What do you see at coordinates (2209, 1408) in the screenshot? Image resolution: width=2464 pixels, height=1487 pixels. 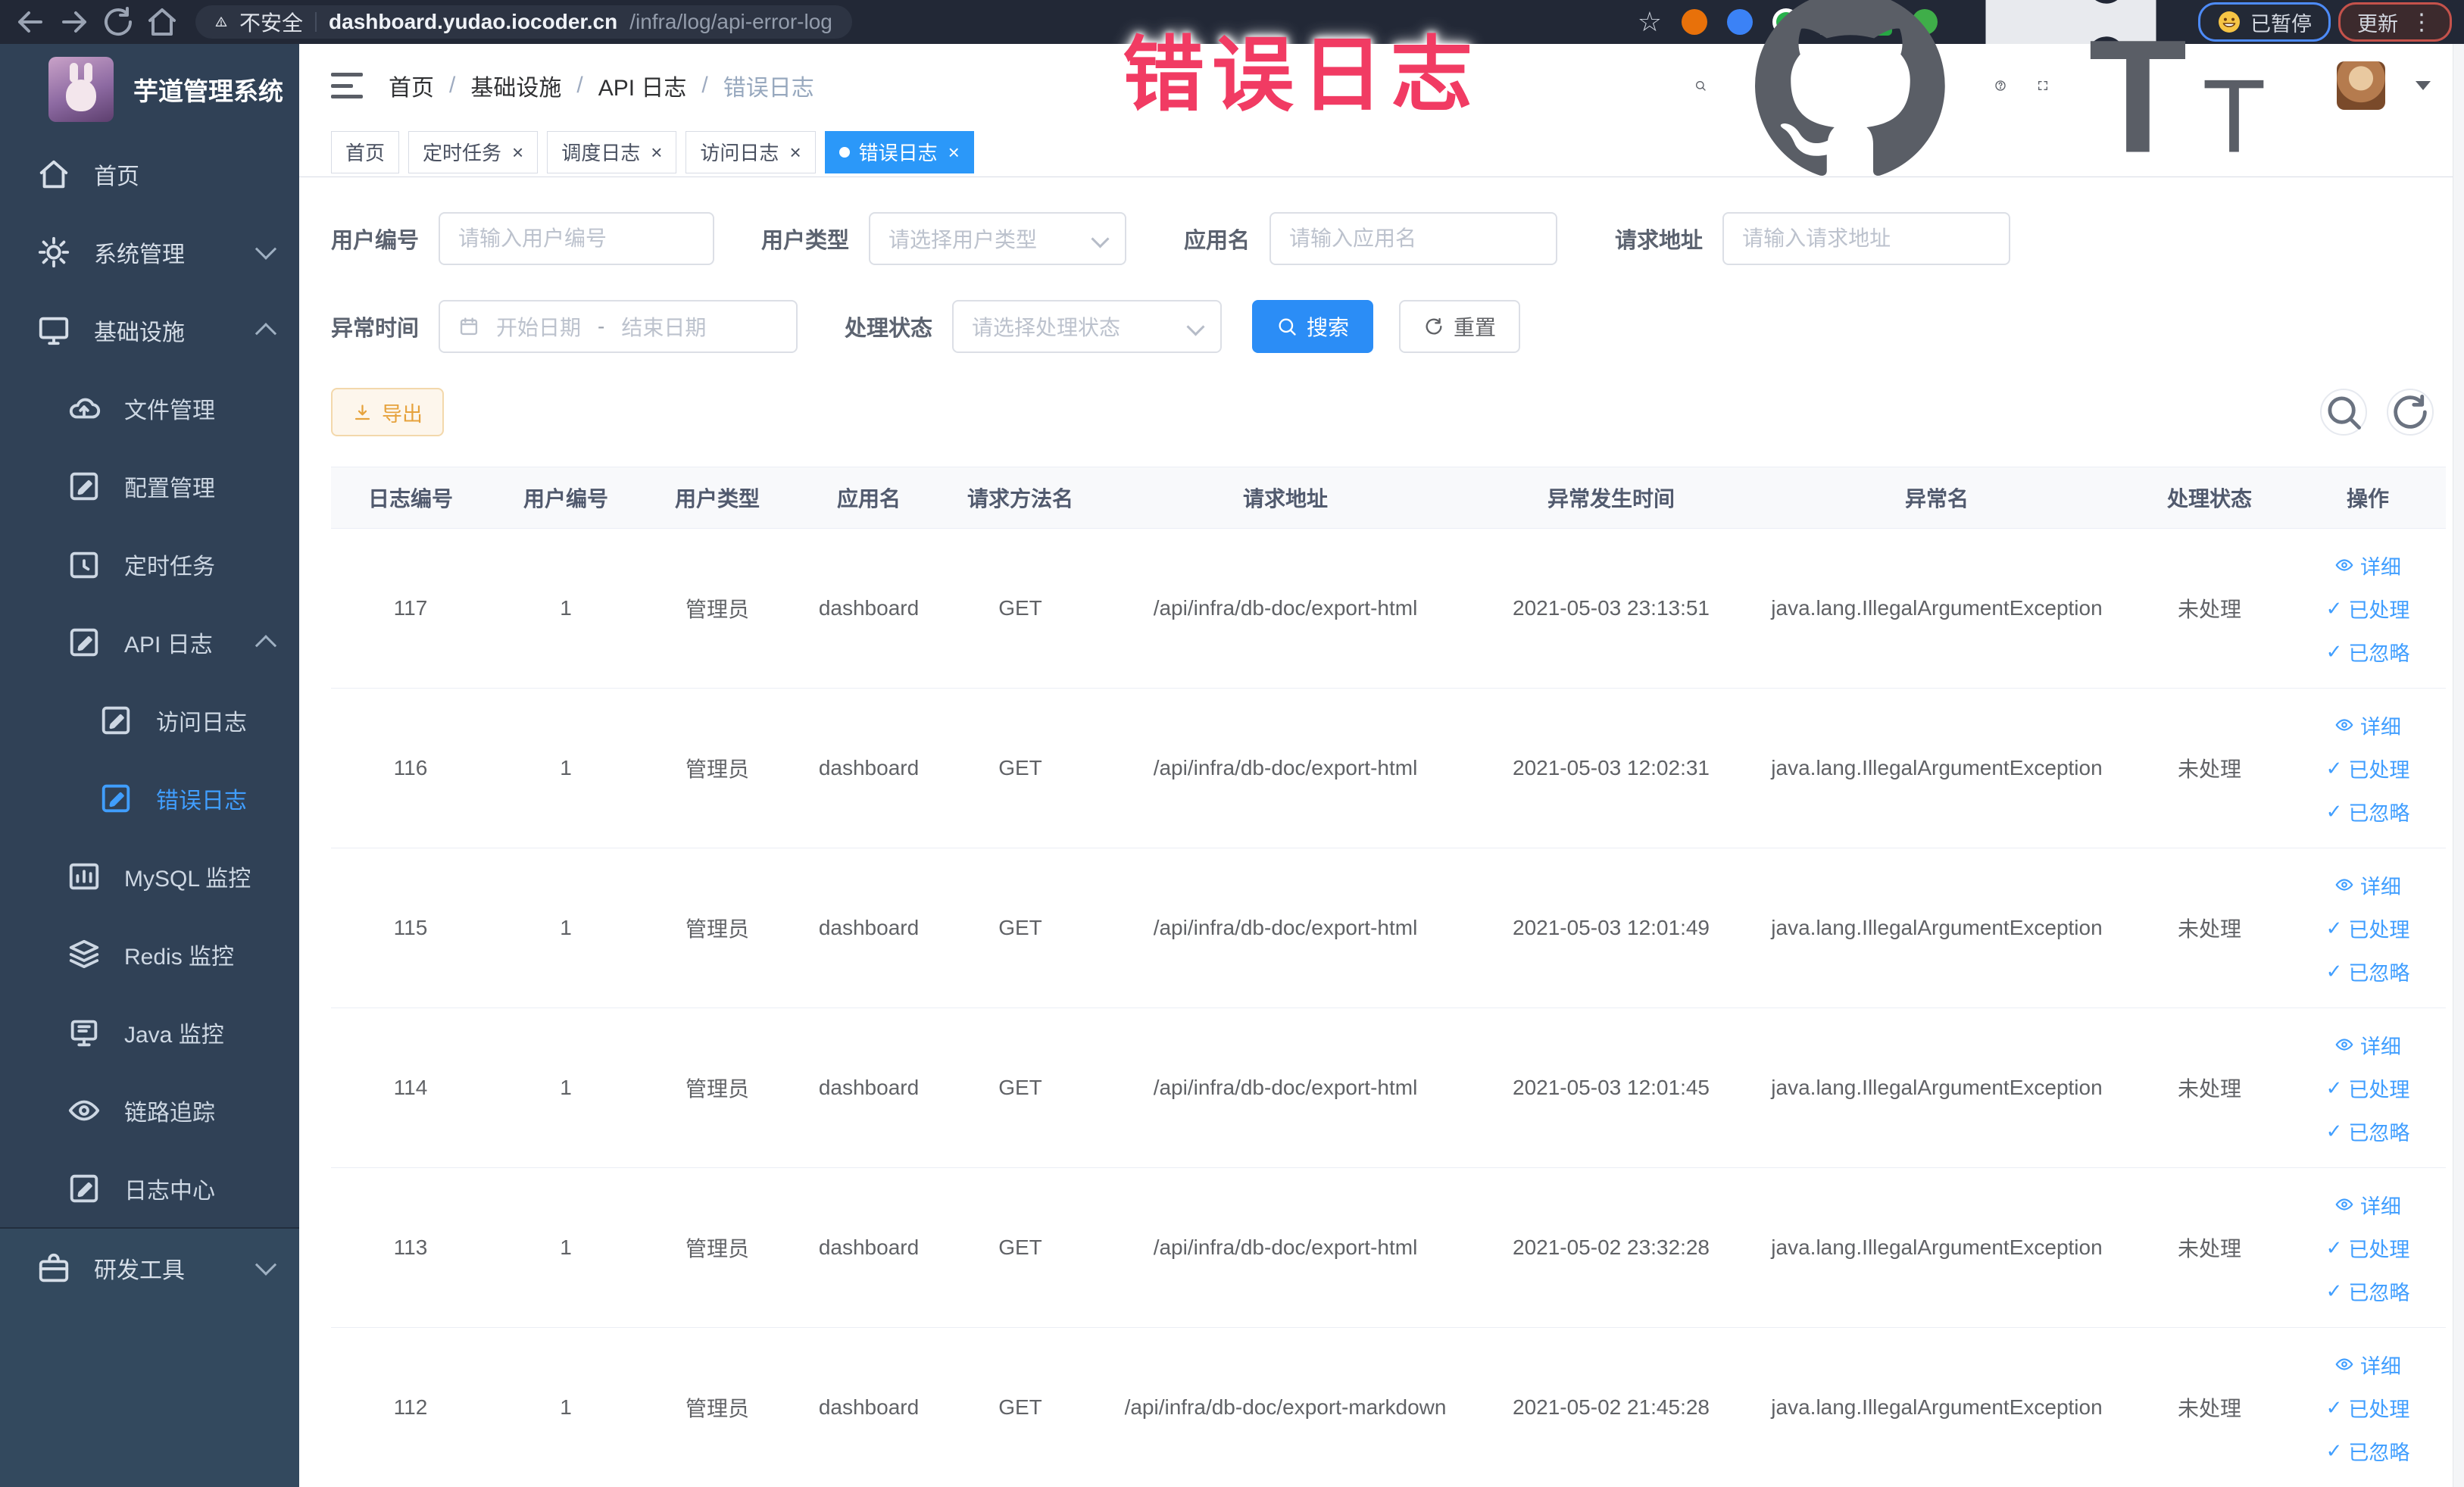 I see `cell-status: 未处理` at bounding box center [2209, 1408].